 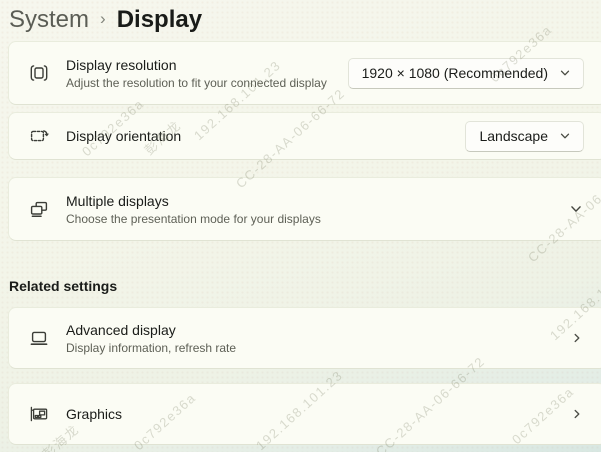 What do you see at coordinates (39, 136) in the screenshot?
I see `screen-rotate-icon` at bounding box center [39, 136].